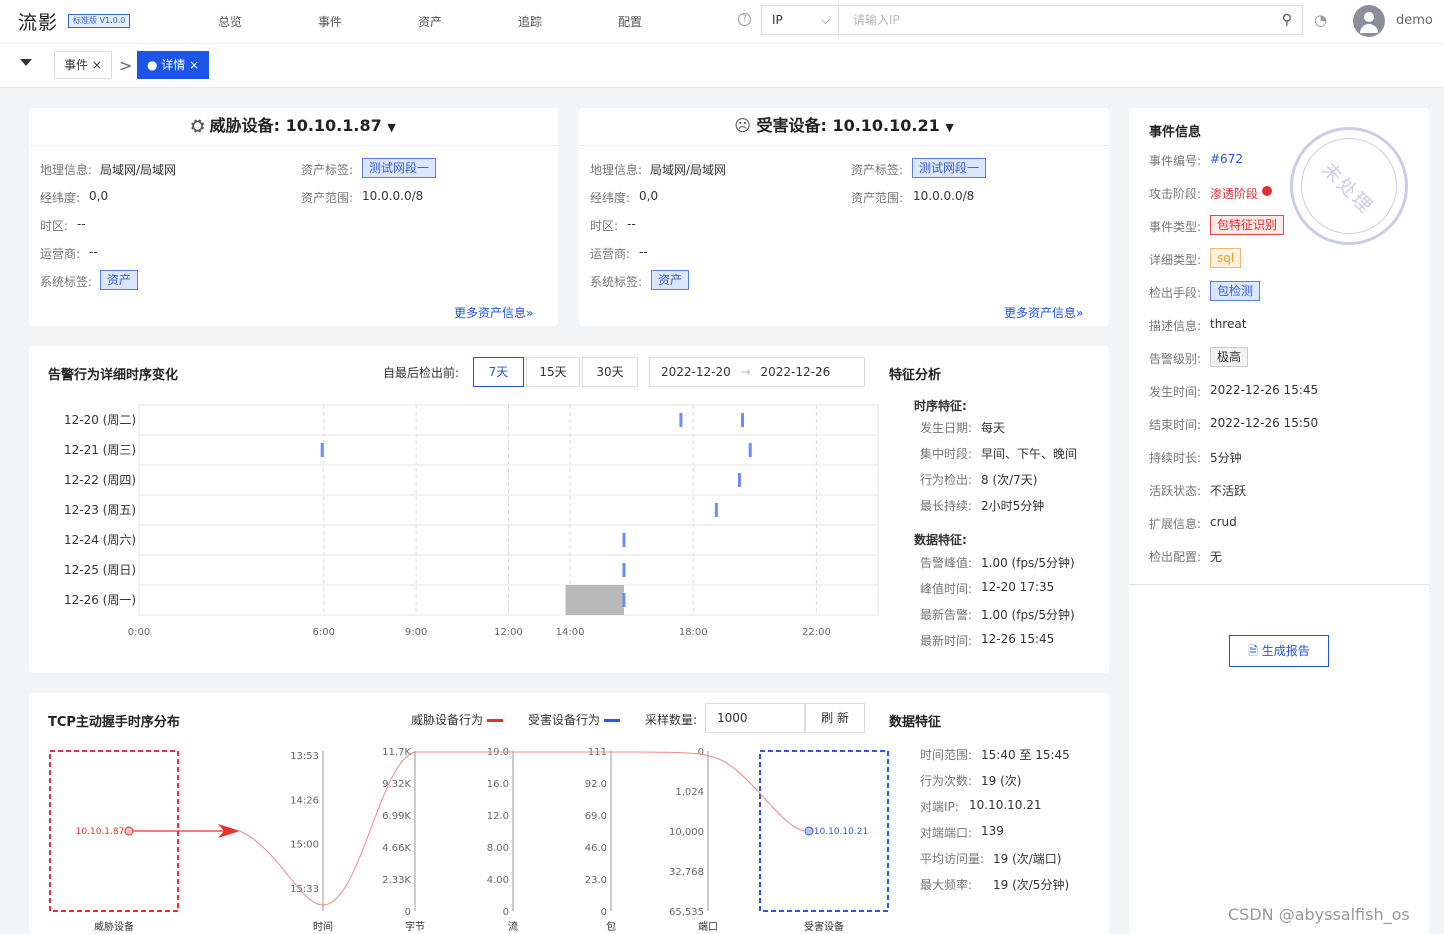  Describe the element at coordinates (844, 127) in the screenshot. I see `victim-device-header: ☹ 受害设备: 10.10.10.21 ▼` at that location.